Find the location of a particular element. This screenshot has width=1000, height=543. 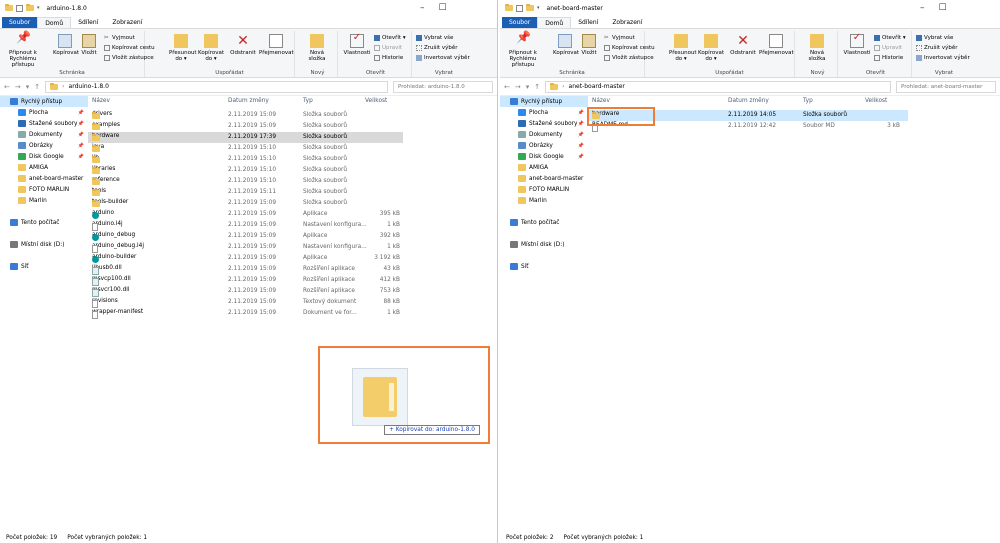

tab-share: Sdílení is located at coordinates (588, 22).